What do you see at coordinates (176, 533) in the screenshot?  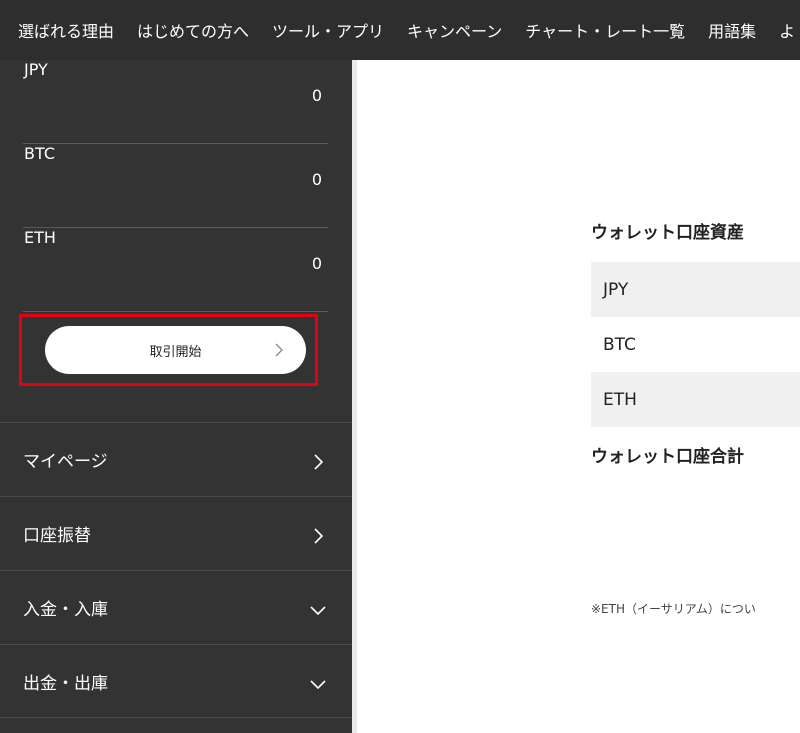 I see `menu-item-account-transfer: 口座振替` at bounding box center [176, 533].